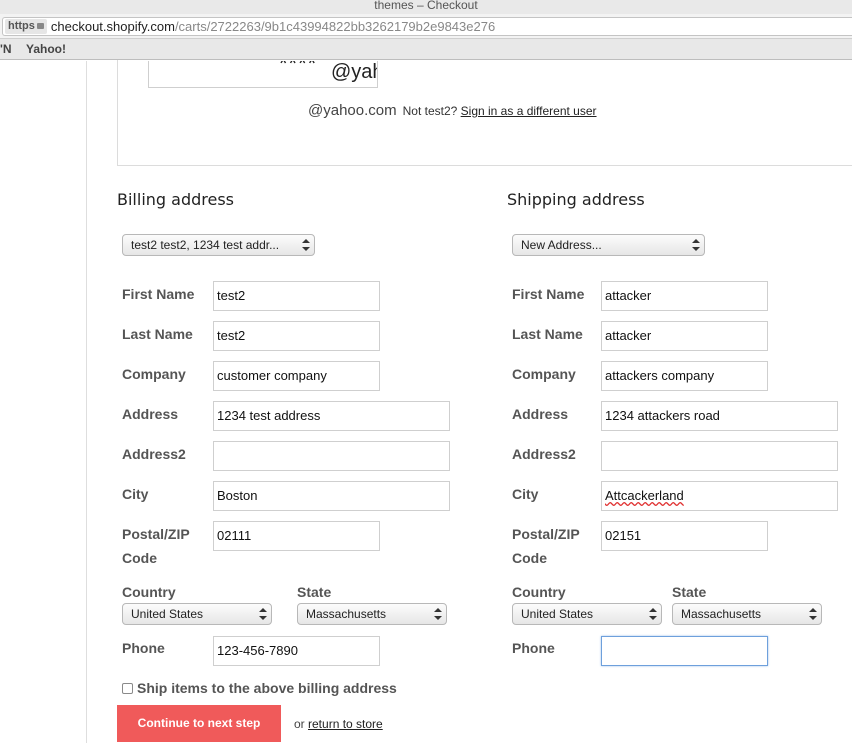  I want to click on shipping-phone-input, so click(684, 651).